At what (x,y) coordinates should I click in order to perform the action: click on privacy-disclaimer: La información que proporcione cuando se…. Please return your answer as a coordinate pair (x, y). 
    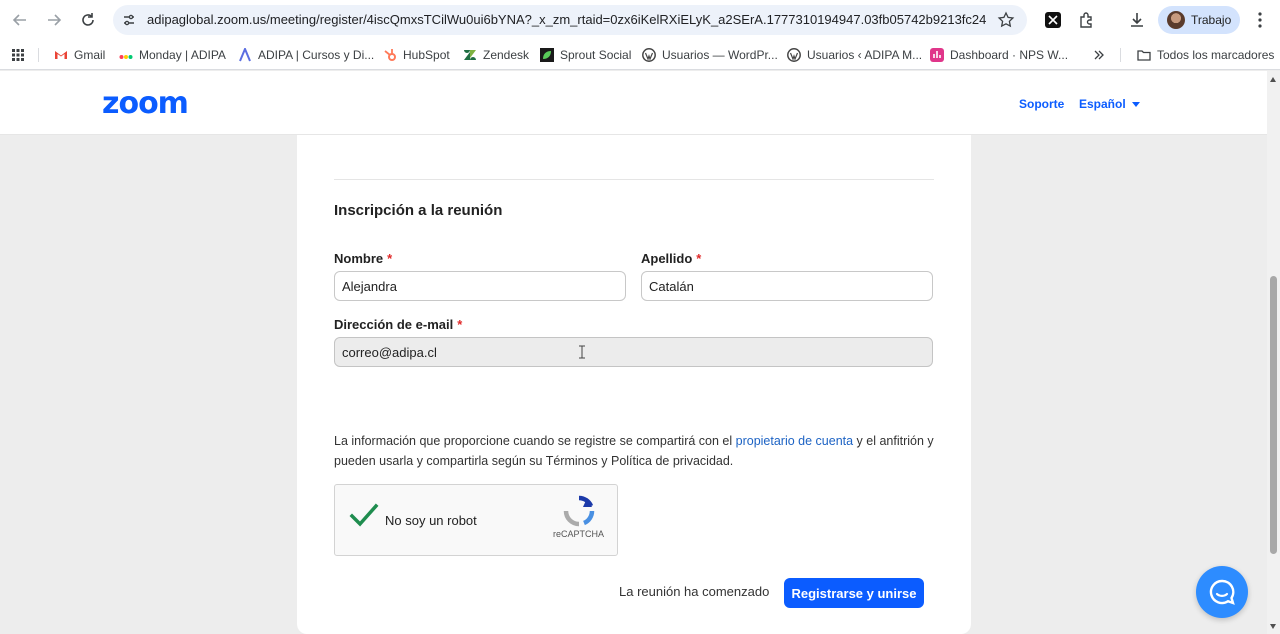
    Looking at the image, I should click on (634, 451).